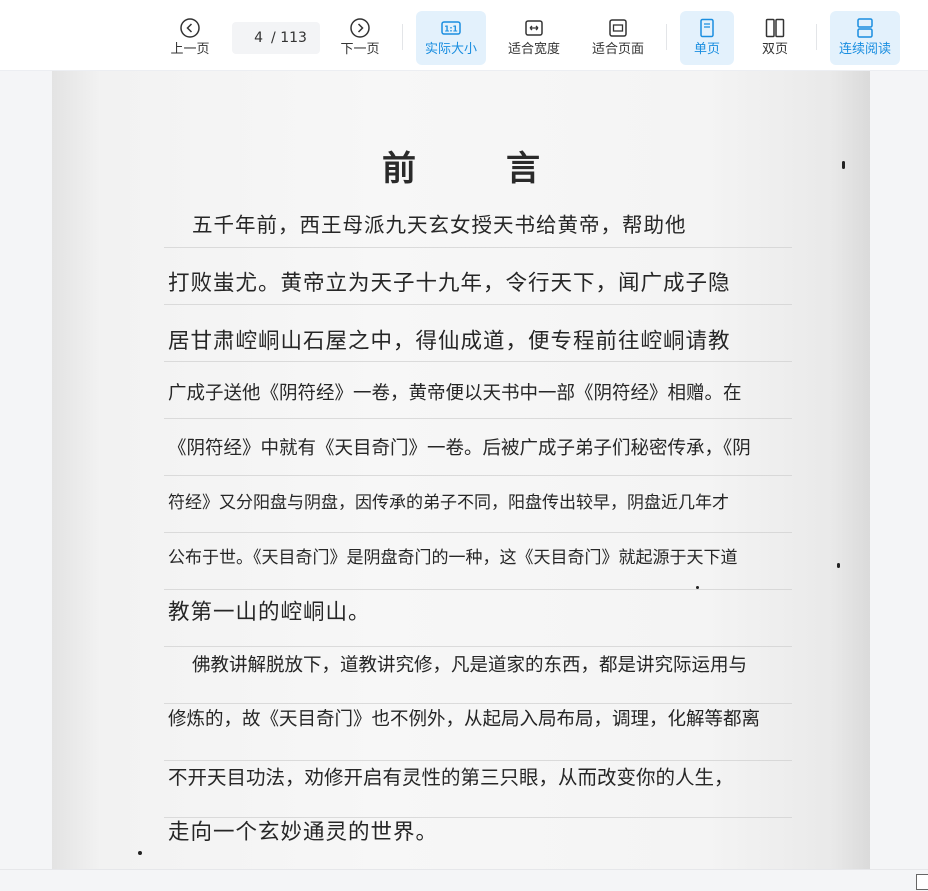  I want to click on page-indicator: / 113, so click(276, 38).